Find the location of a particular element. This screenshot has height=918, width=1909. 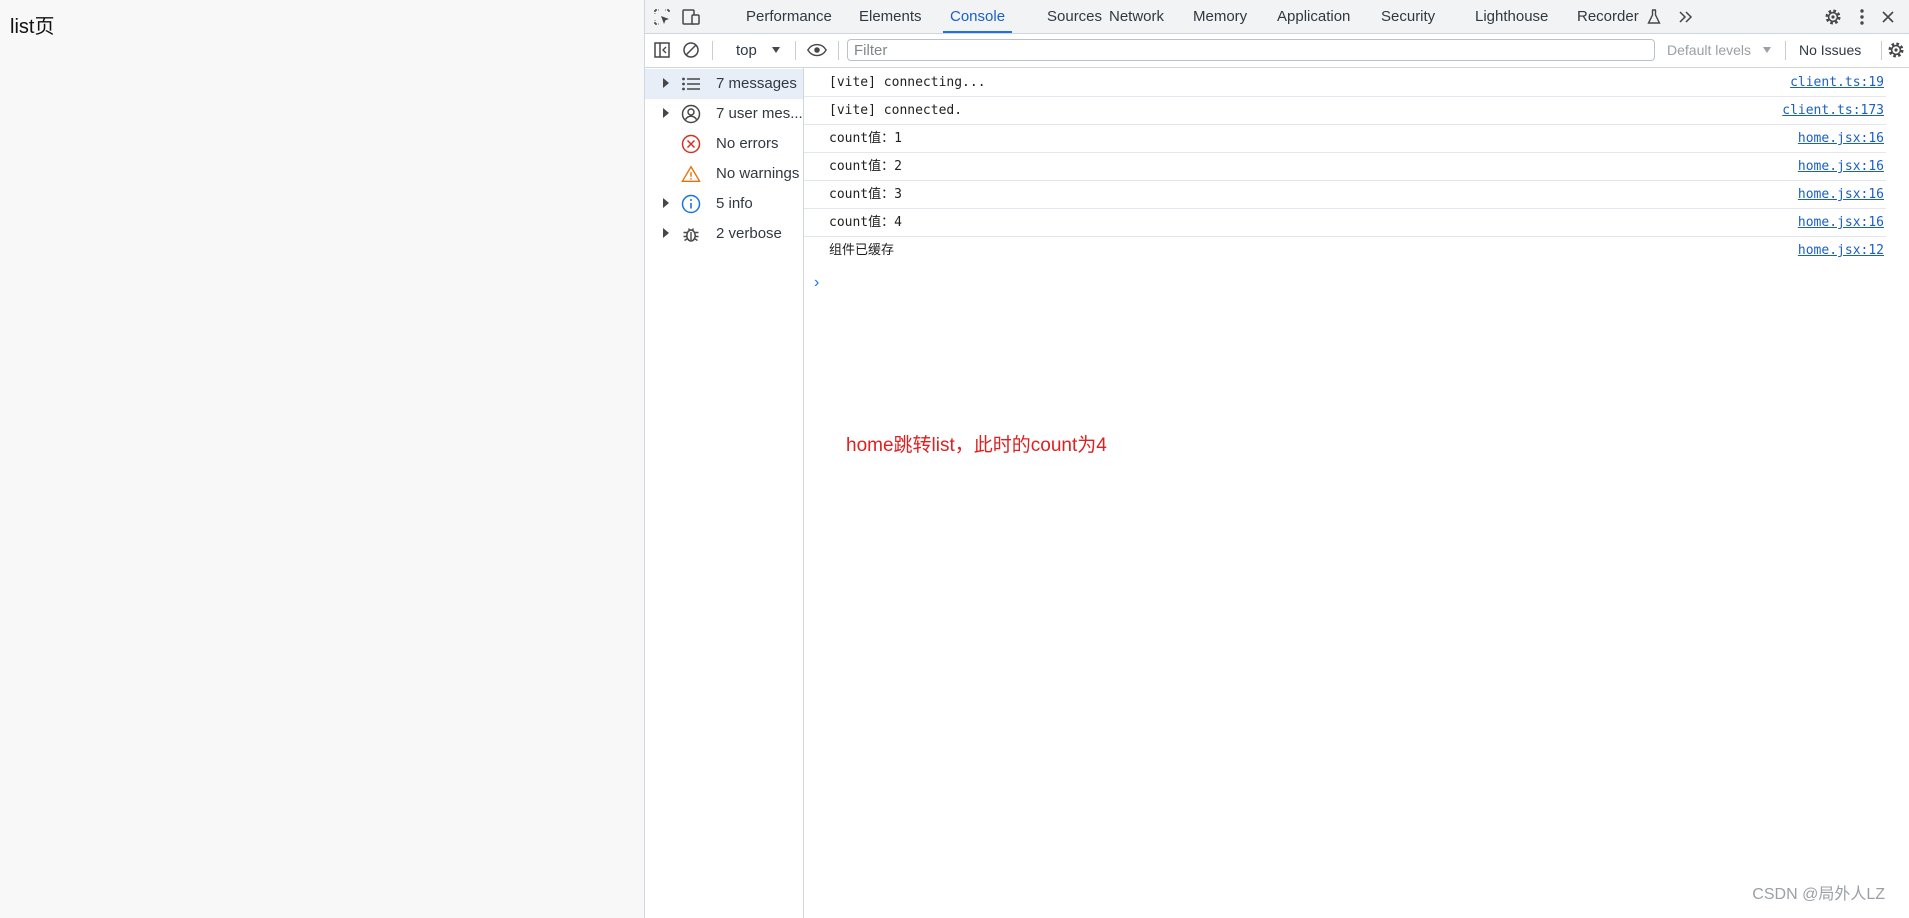

console-message: [vite] connecting... client.ts:19 is located at coordinates (1345, 83).